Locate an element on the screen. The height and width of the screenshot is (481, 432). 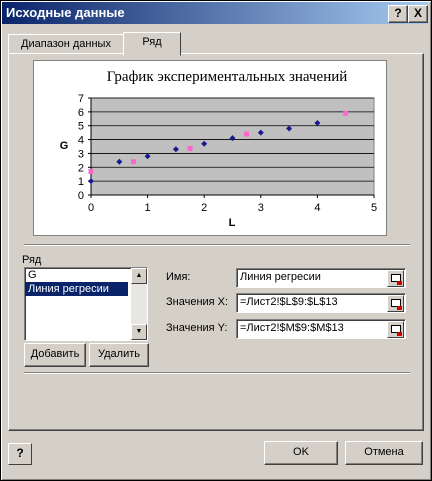
x-axis-label: L is located at coordinates (232, 223).